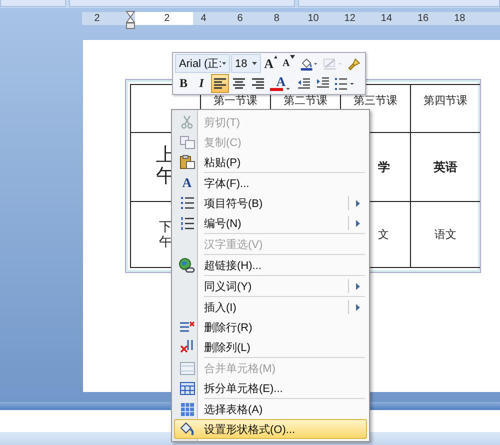  I want to click on caret-down-icon, so click(292, 57).